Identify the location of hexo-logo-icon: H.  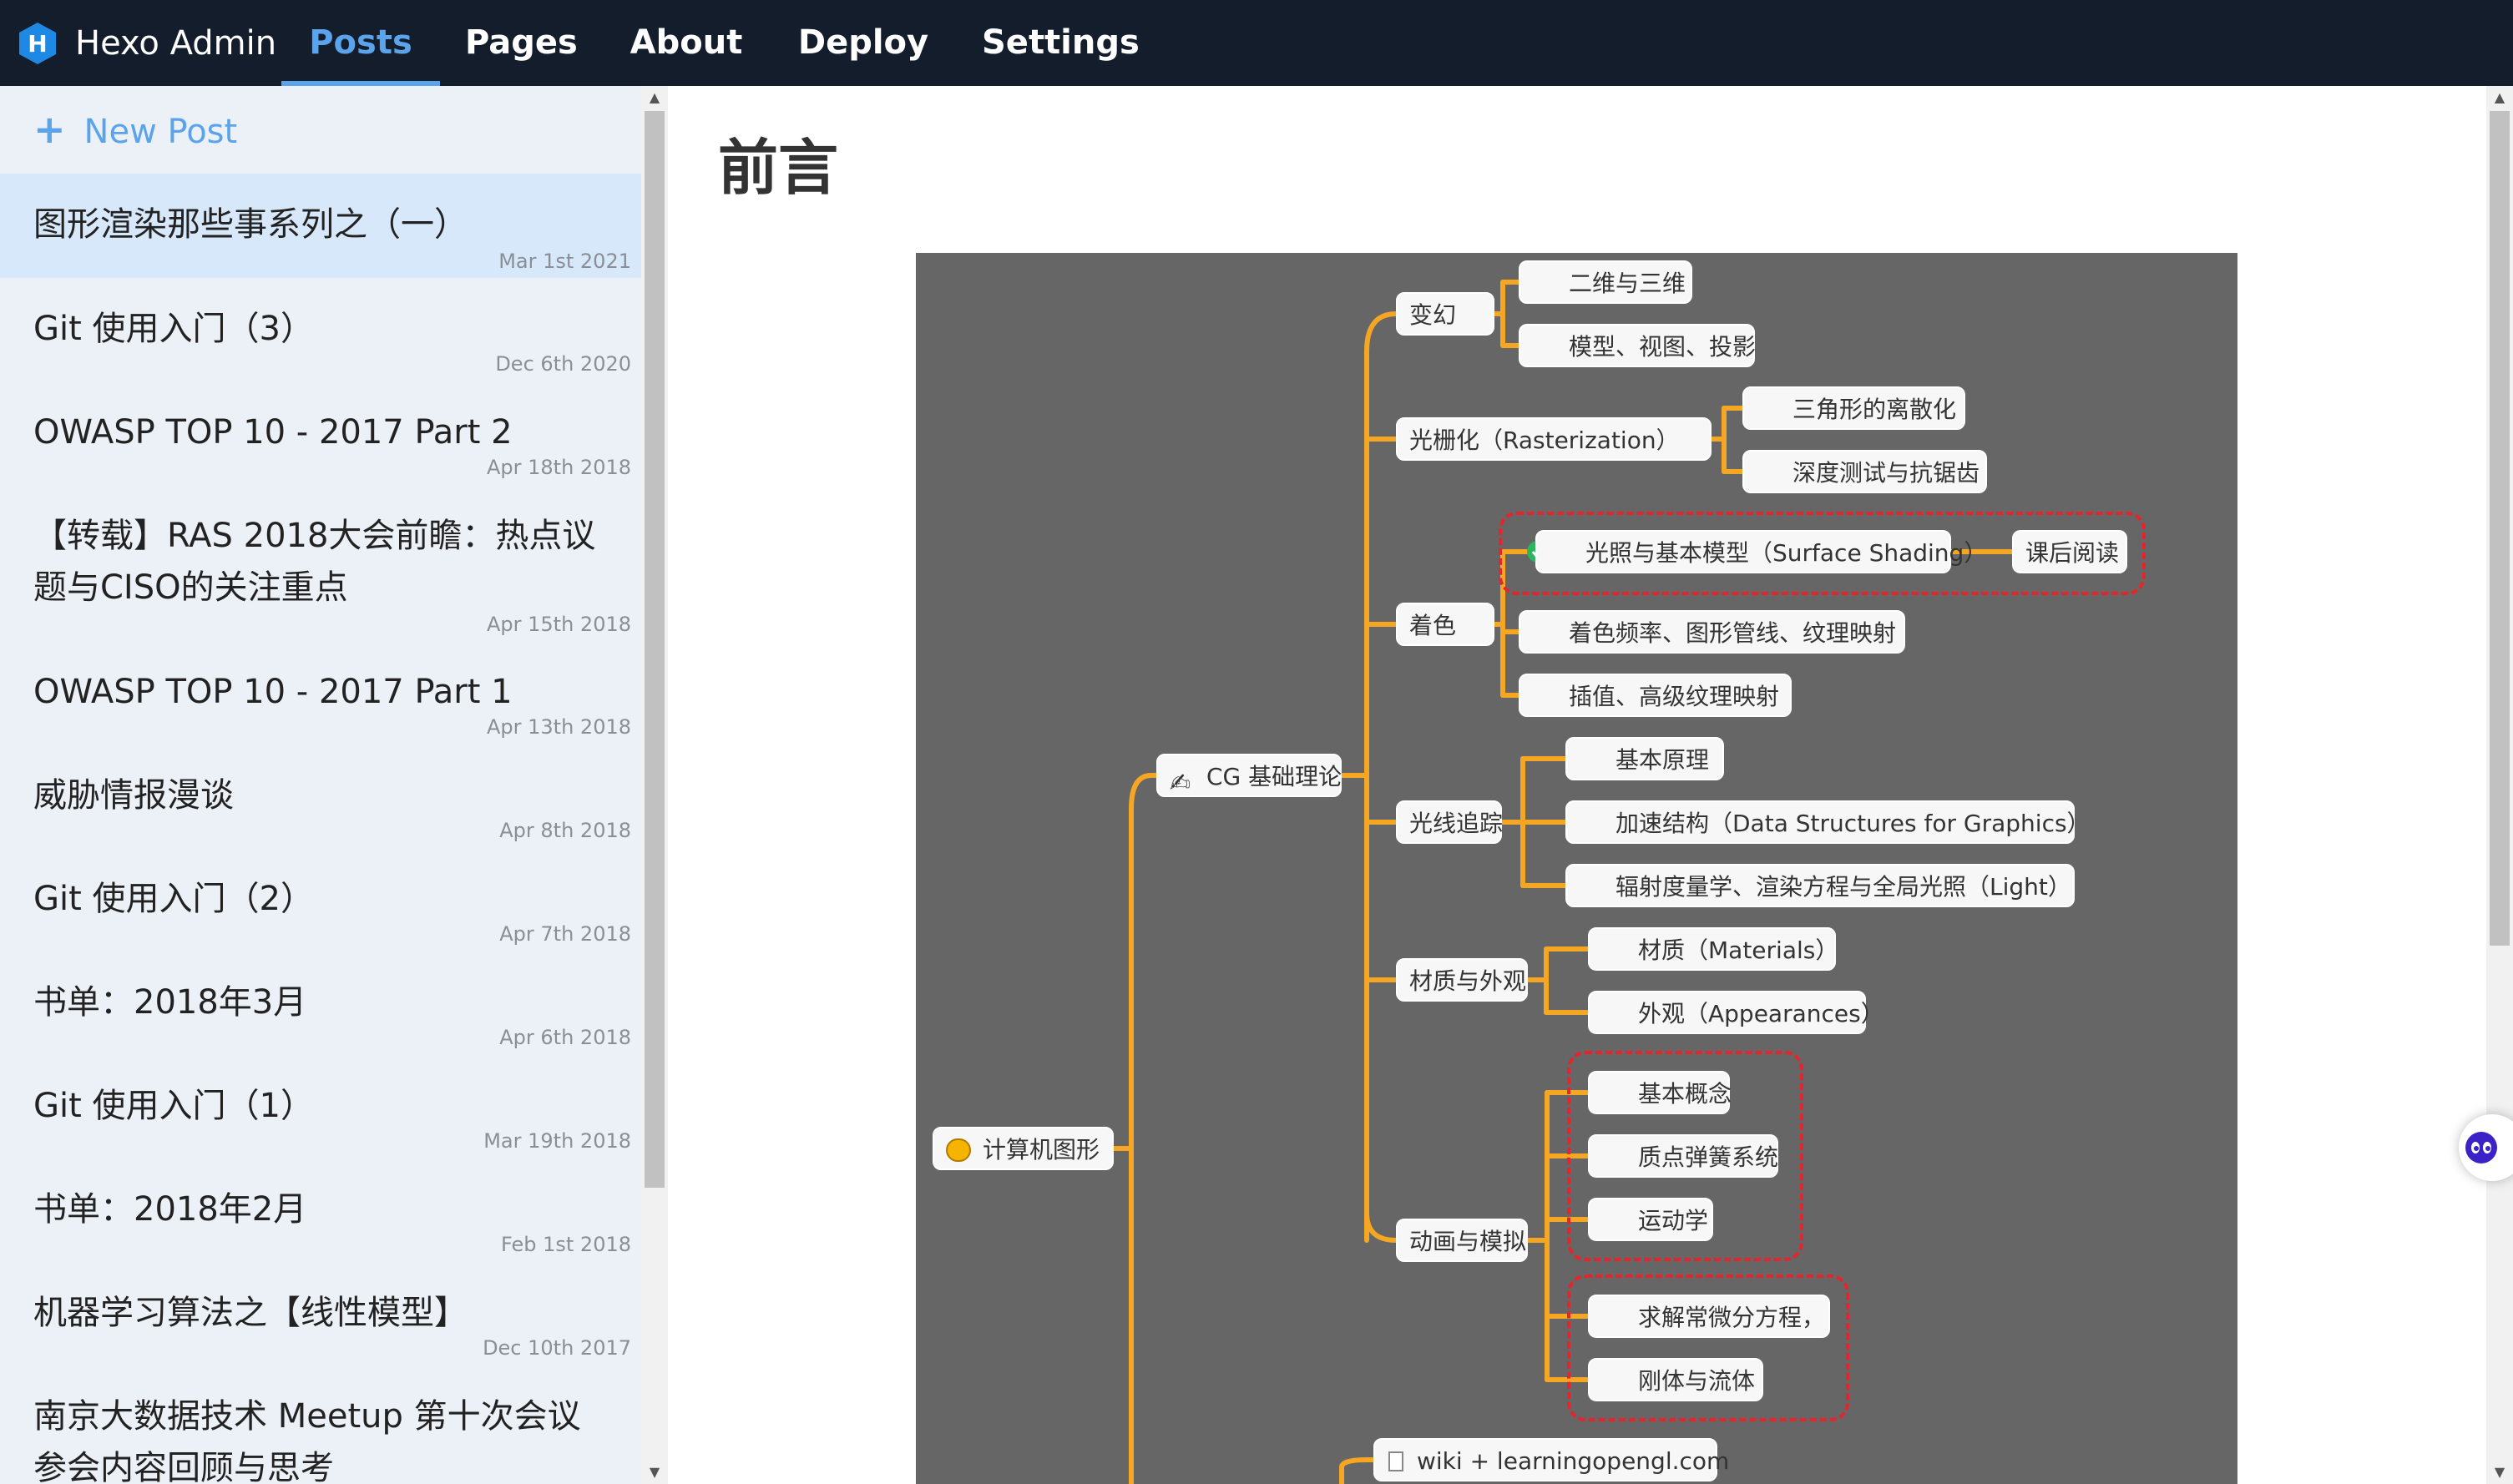
(37, 43).